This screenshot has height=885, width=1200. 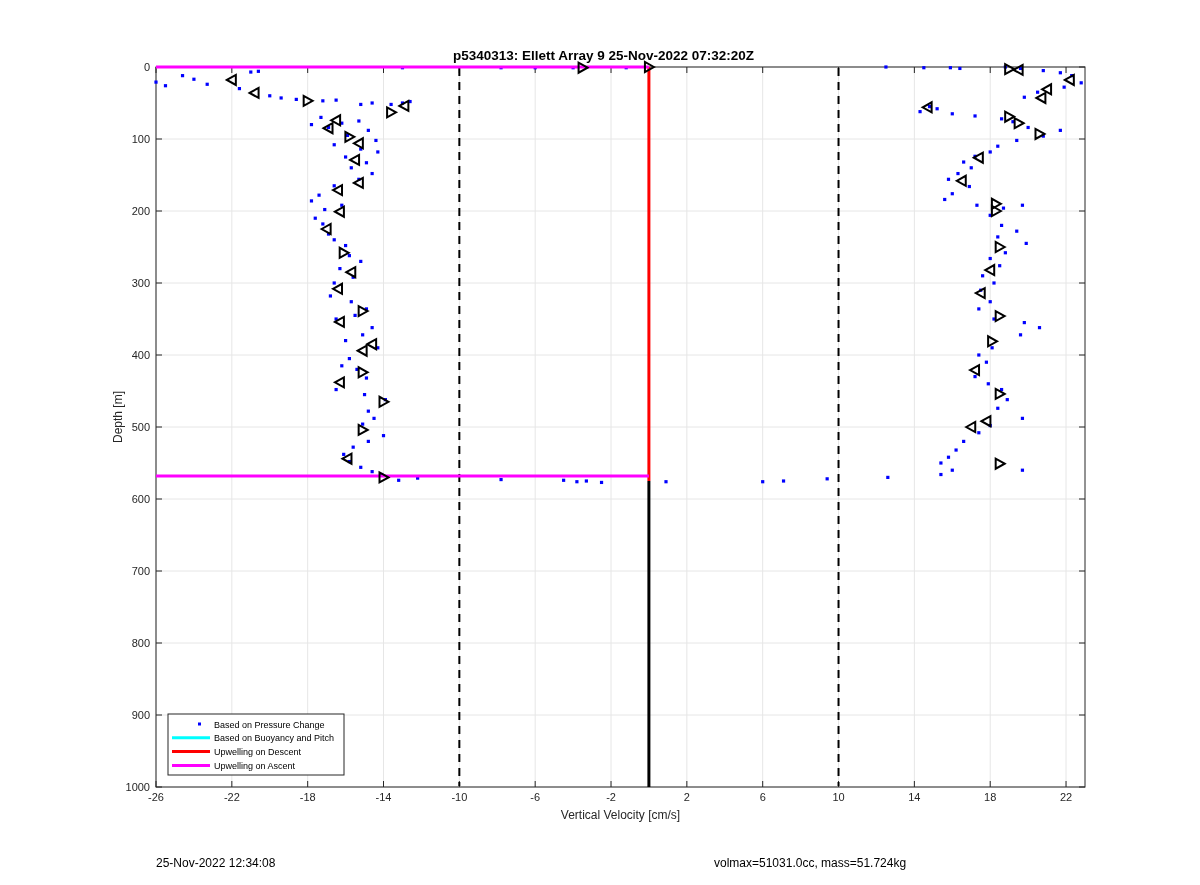 I want to click on tick-label: -6, so click(x=535, y=797).